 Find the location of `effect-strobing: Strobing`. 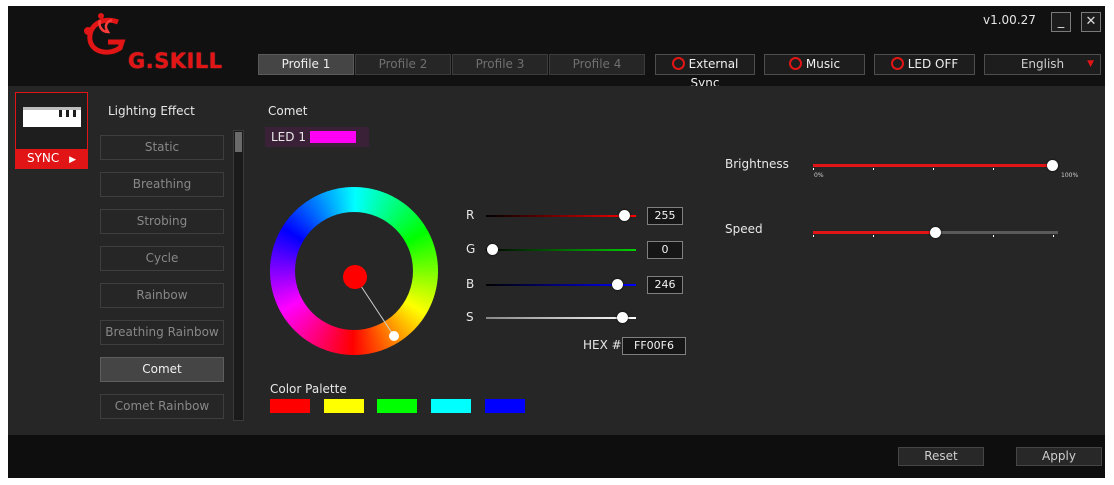

effect-strobing: Strobing is located at coordinates (162, 221).